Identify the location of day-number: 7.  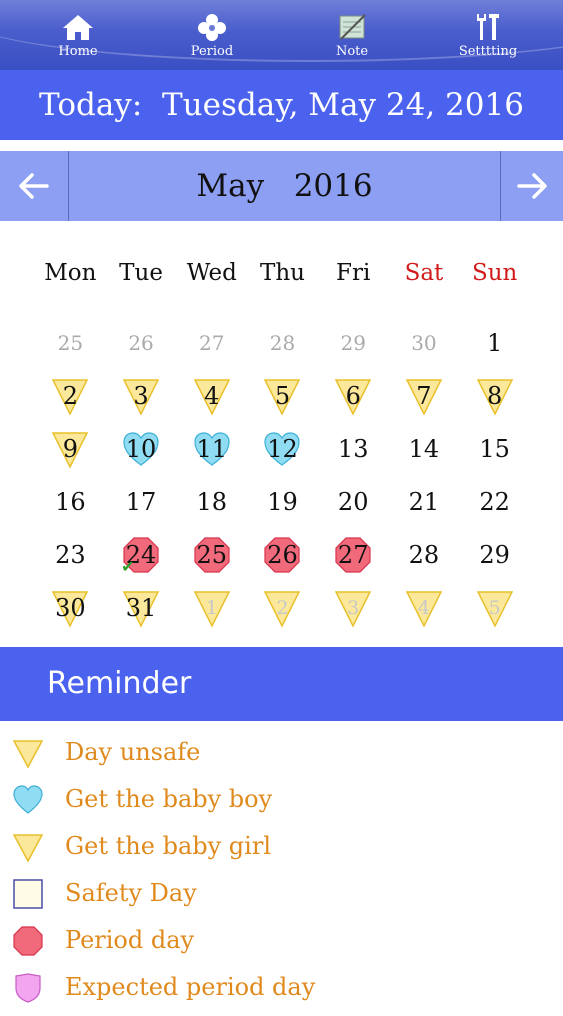
(424, 395).